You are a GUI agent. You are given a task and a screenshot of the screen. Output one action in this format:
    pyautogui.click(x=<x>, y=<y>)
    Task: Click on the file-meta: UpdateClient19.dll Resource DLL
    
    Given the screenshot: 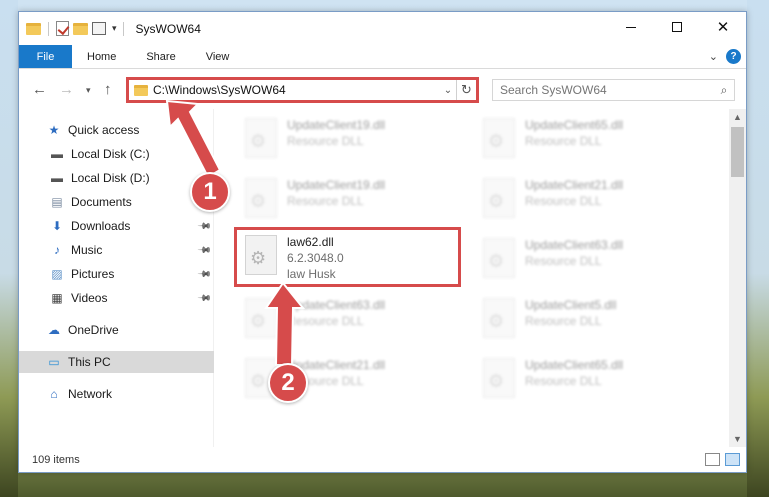 What is the action you would take?
    pyautogui.click(x=336, y=131)
    